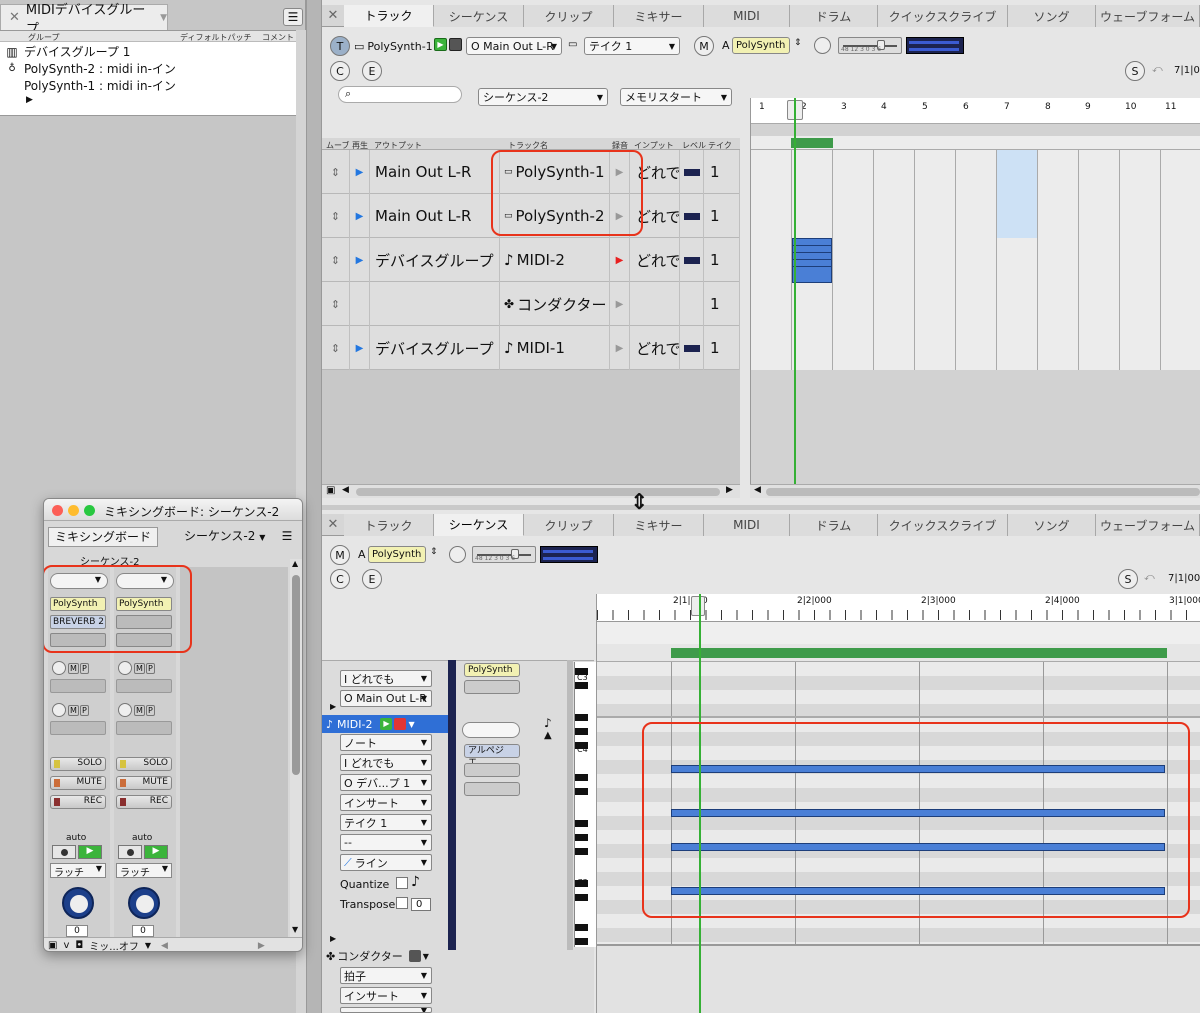 The height and width of the screenshot is (1013, 1200). What do you see at coordinates (340, 71) in the screenshot?
I see `c-button: C` at bounding box center [340, 71].